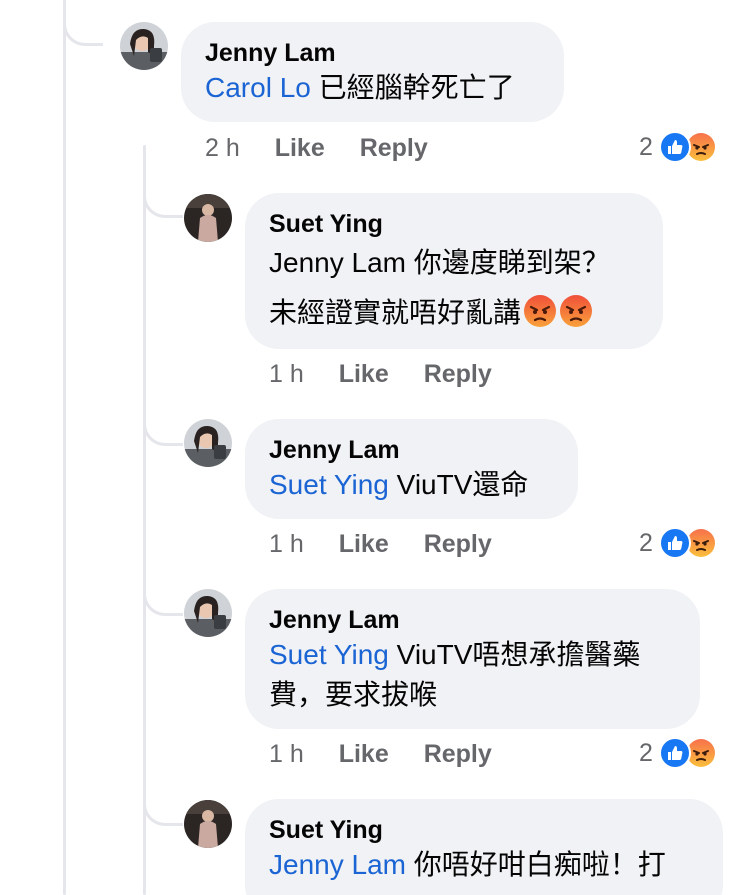  I want to click on comment-bubble: Jenny Lam Suet Ying ViuTV還命, so click(411, 469).